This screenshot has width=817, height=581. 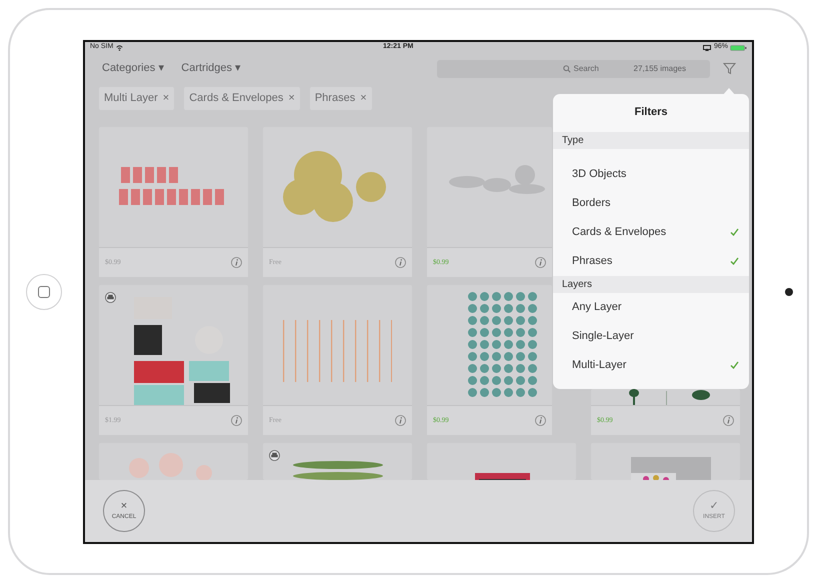 I want to click on filter-chip: Cards & Envelopes ×, so click(x=242, y=98).